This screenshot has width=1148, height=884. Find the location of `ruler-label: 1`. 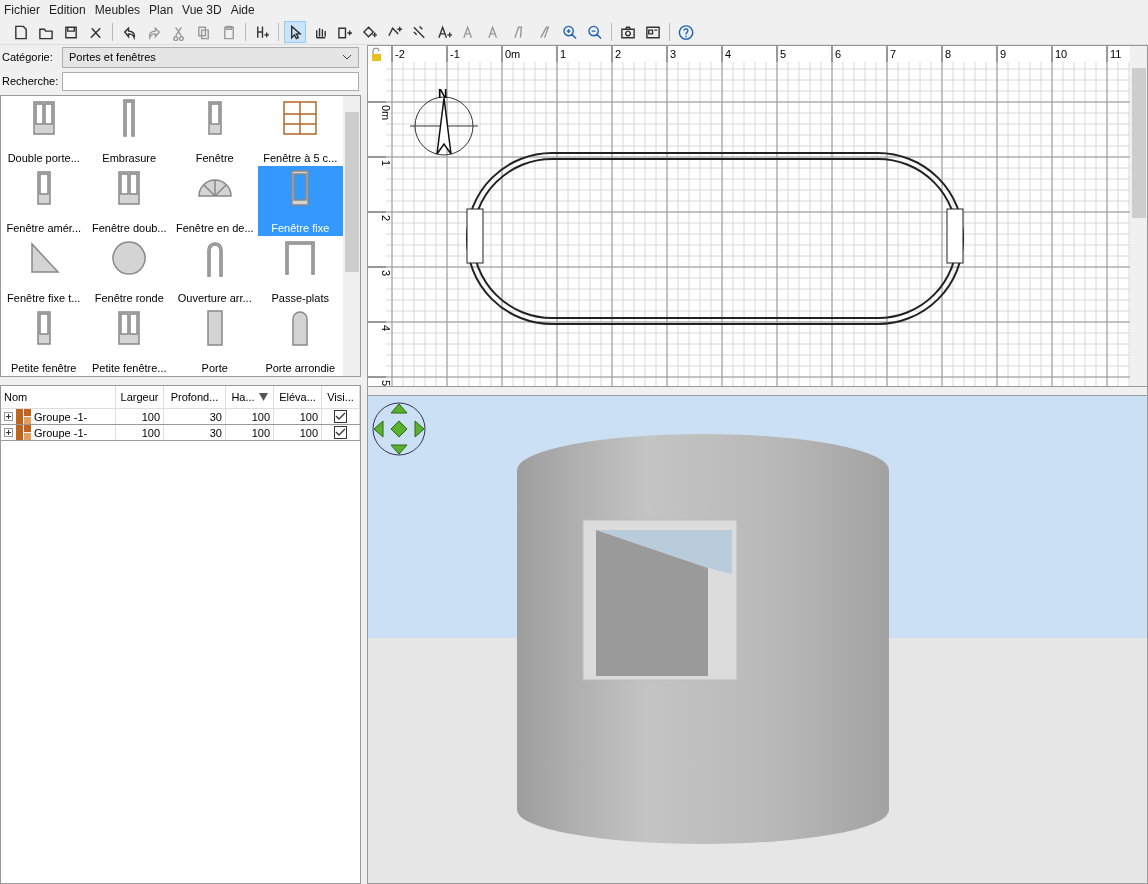

ruler-label: 1 is located at coordinates (386, 163).